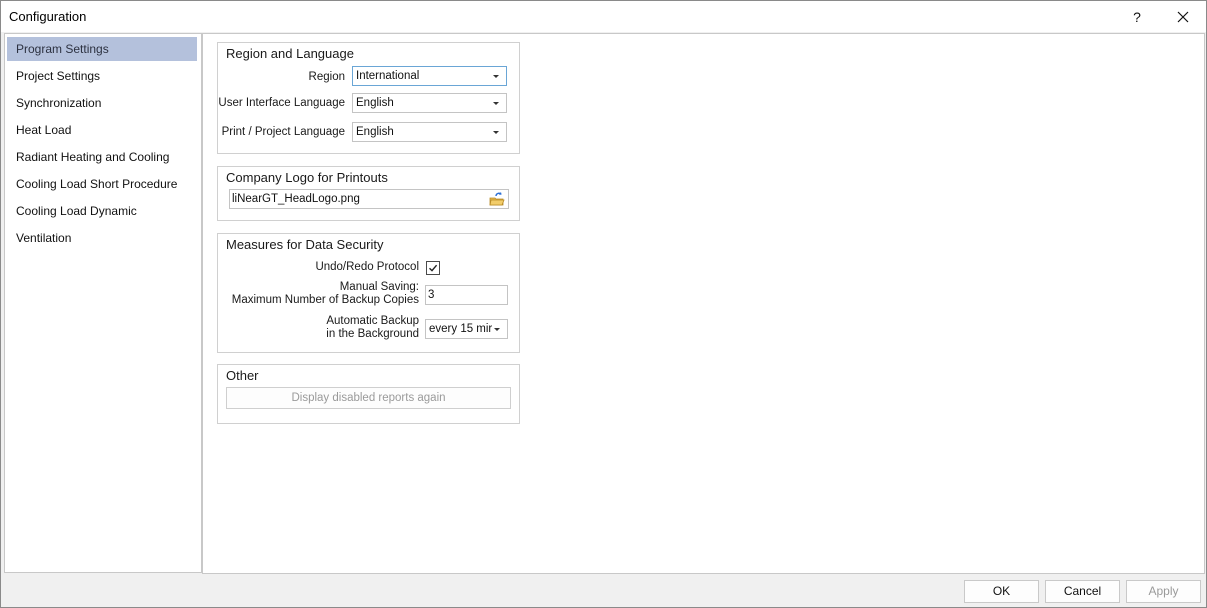 This screenshot has width=1207, height=608. I want to click on print-language-select: English, so click(429, 132).